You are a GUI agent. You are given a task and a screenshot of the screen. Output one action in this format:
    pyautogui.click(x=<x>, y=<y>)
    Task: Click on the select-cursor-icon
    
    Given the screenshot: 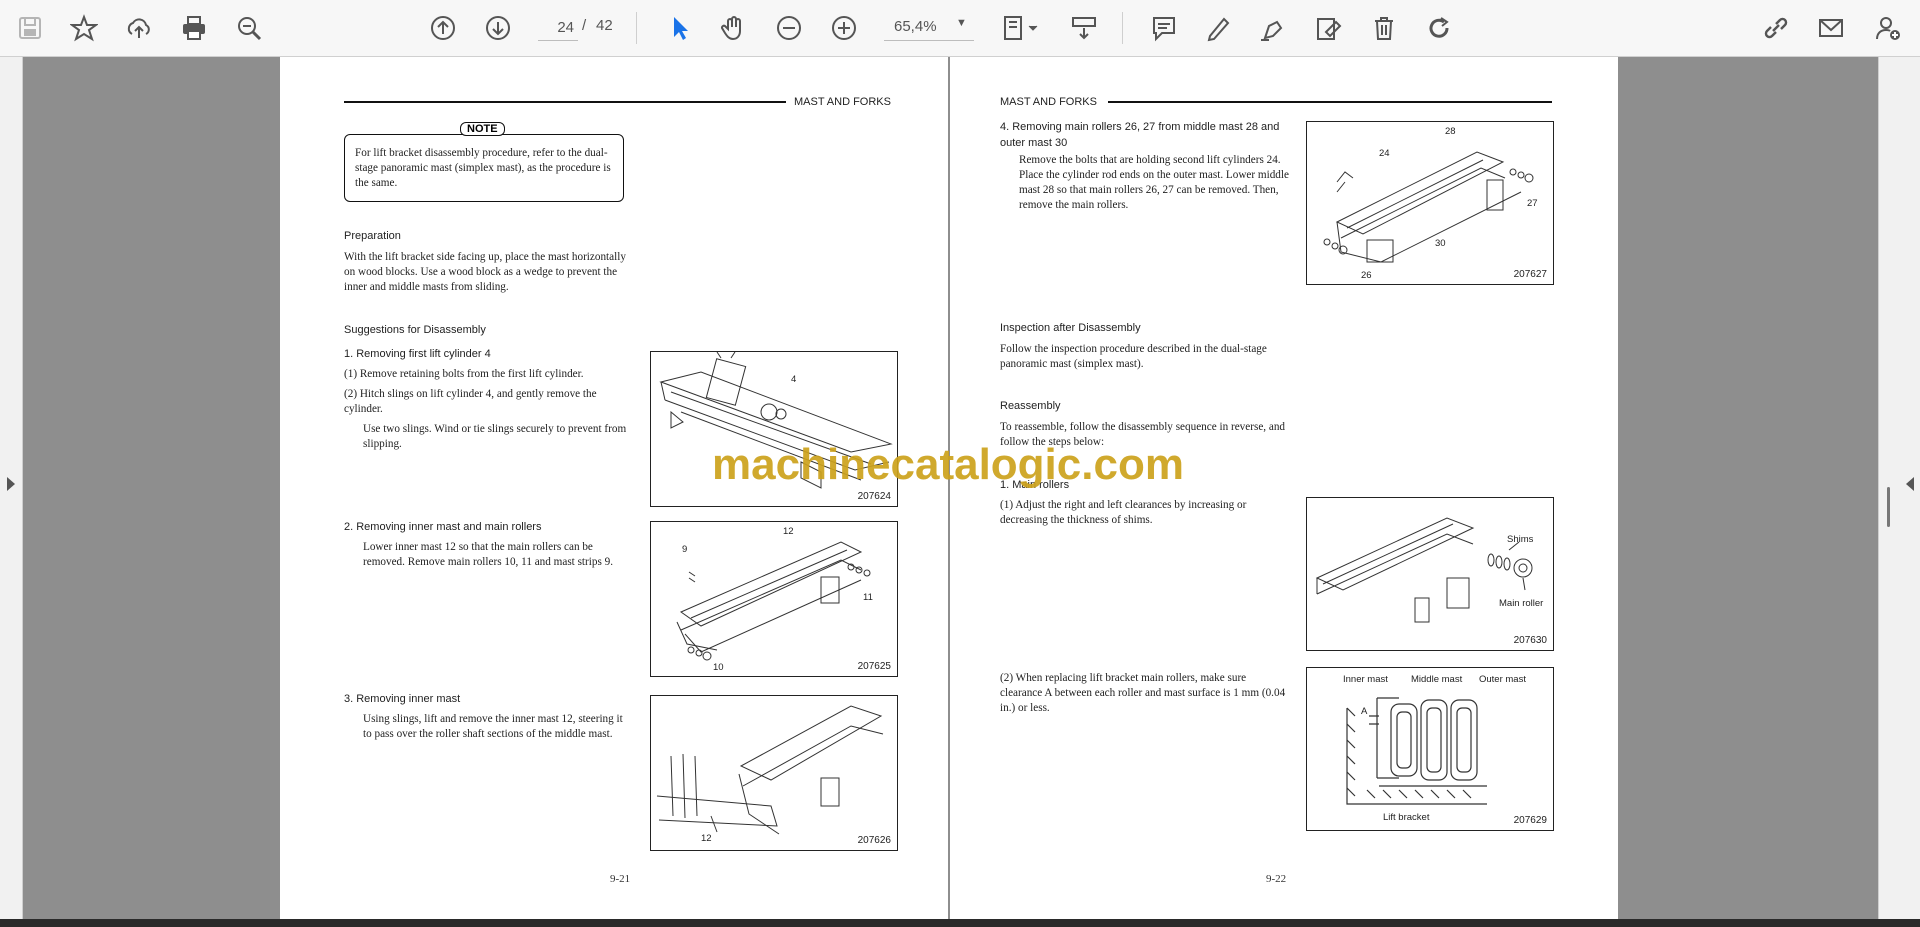 What is the action you would take?
    pyautogui.click(x=680, y=28)
    